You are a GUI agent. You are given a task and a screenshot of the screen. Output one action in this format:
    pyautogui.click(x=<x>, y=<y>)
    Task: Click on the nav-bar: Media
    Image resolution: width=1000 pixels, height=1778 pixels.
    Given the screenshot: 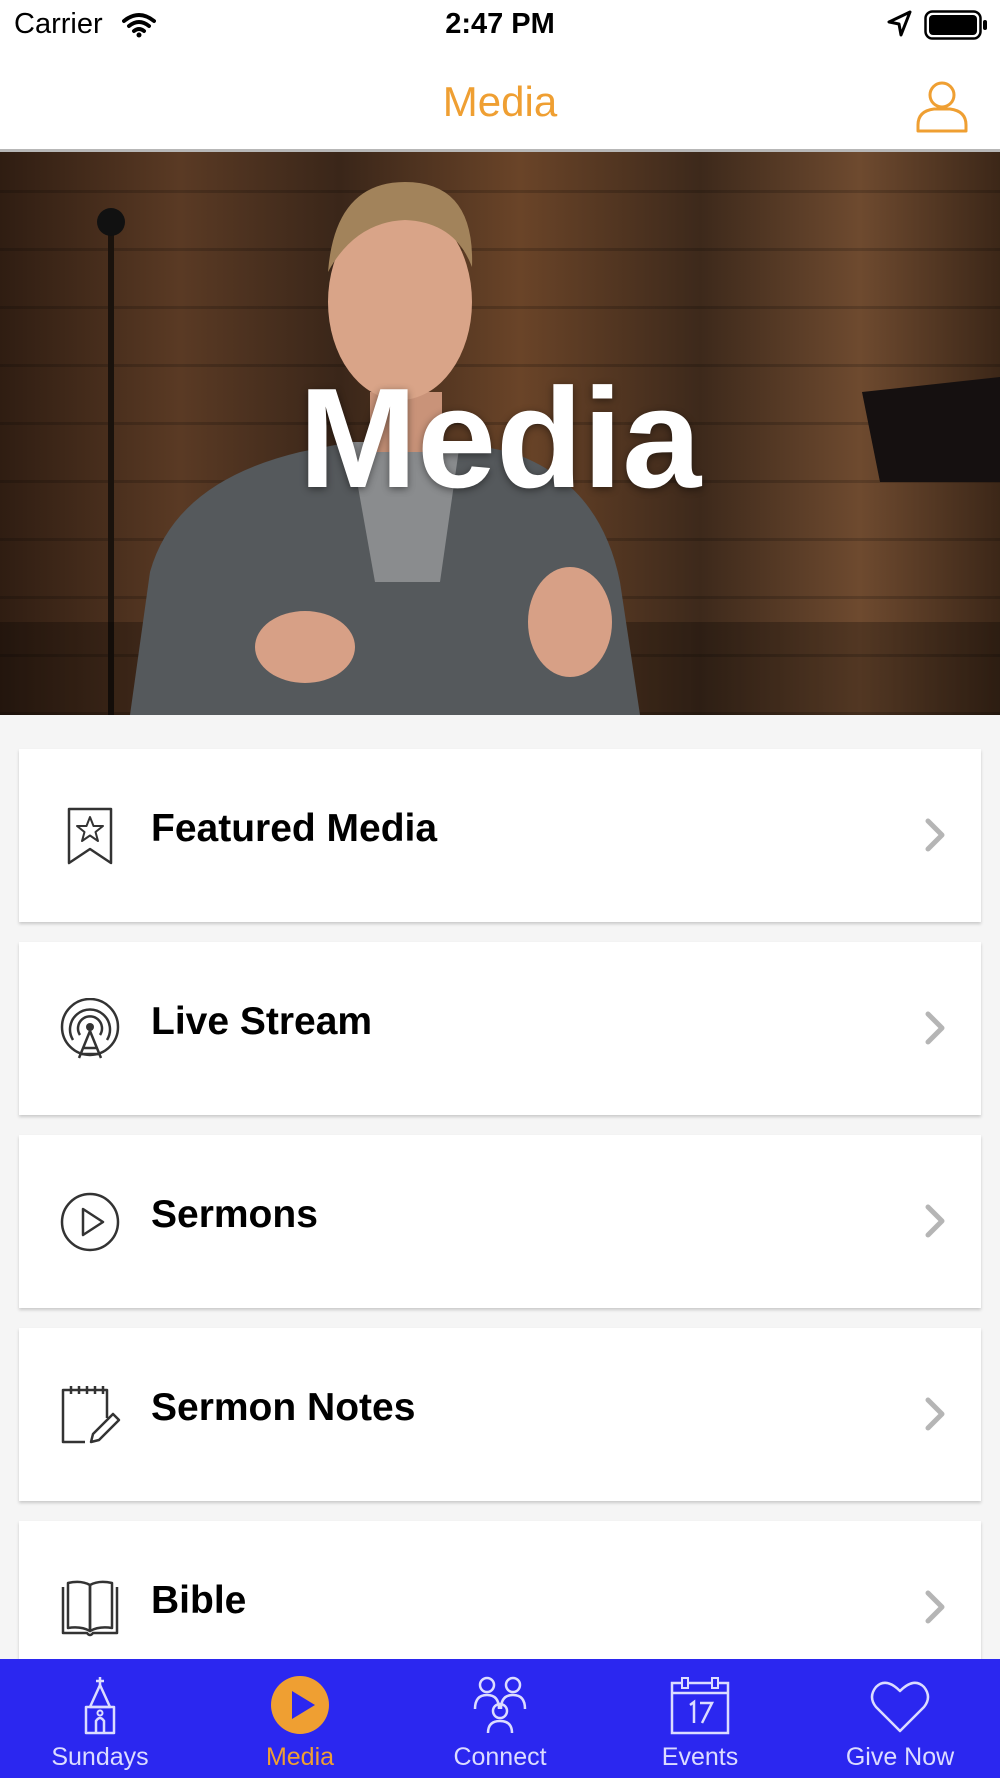 What is the action you would take?
    pyautogui.click(x=500, y=101)
    